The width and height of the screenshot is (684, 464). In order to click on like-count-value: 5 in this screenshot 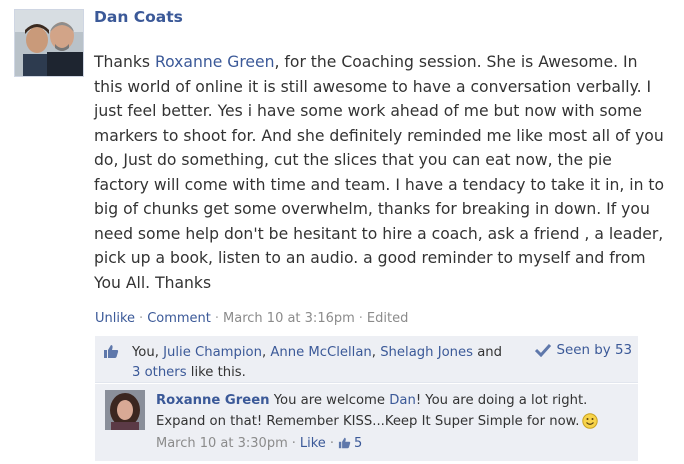, I will do `click(358, 443)`.